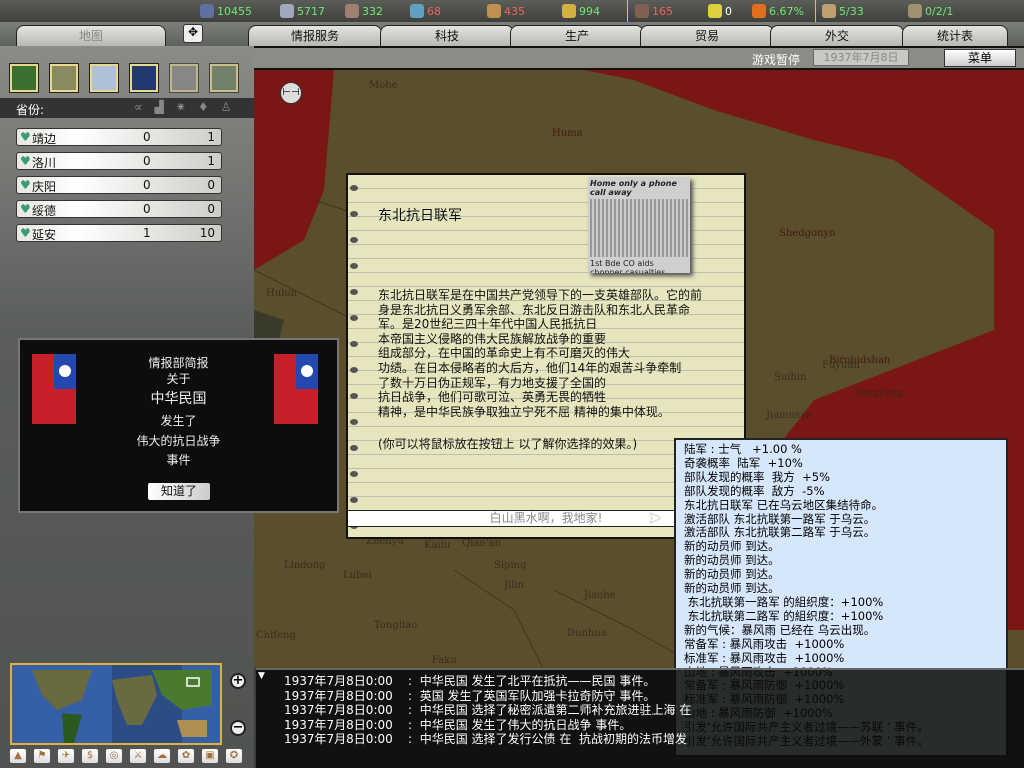 This screenshot has width=1024, height=768. Describe the element at coordinates (915, 11) in the screenshot. I see `convoys-icon` at that location.